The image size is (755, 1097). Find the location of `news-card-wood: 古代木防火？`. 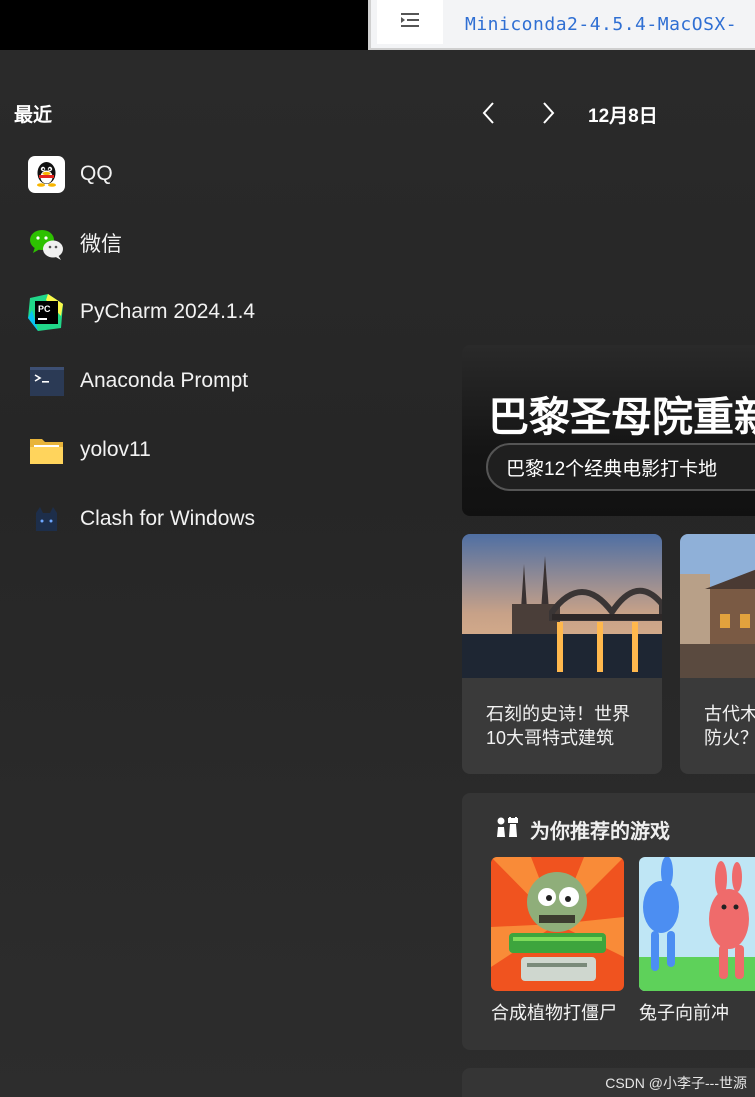

news-card-wood: 古代木防火？ is located at coordinates (717, 654).